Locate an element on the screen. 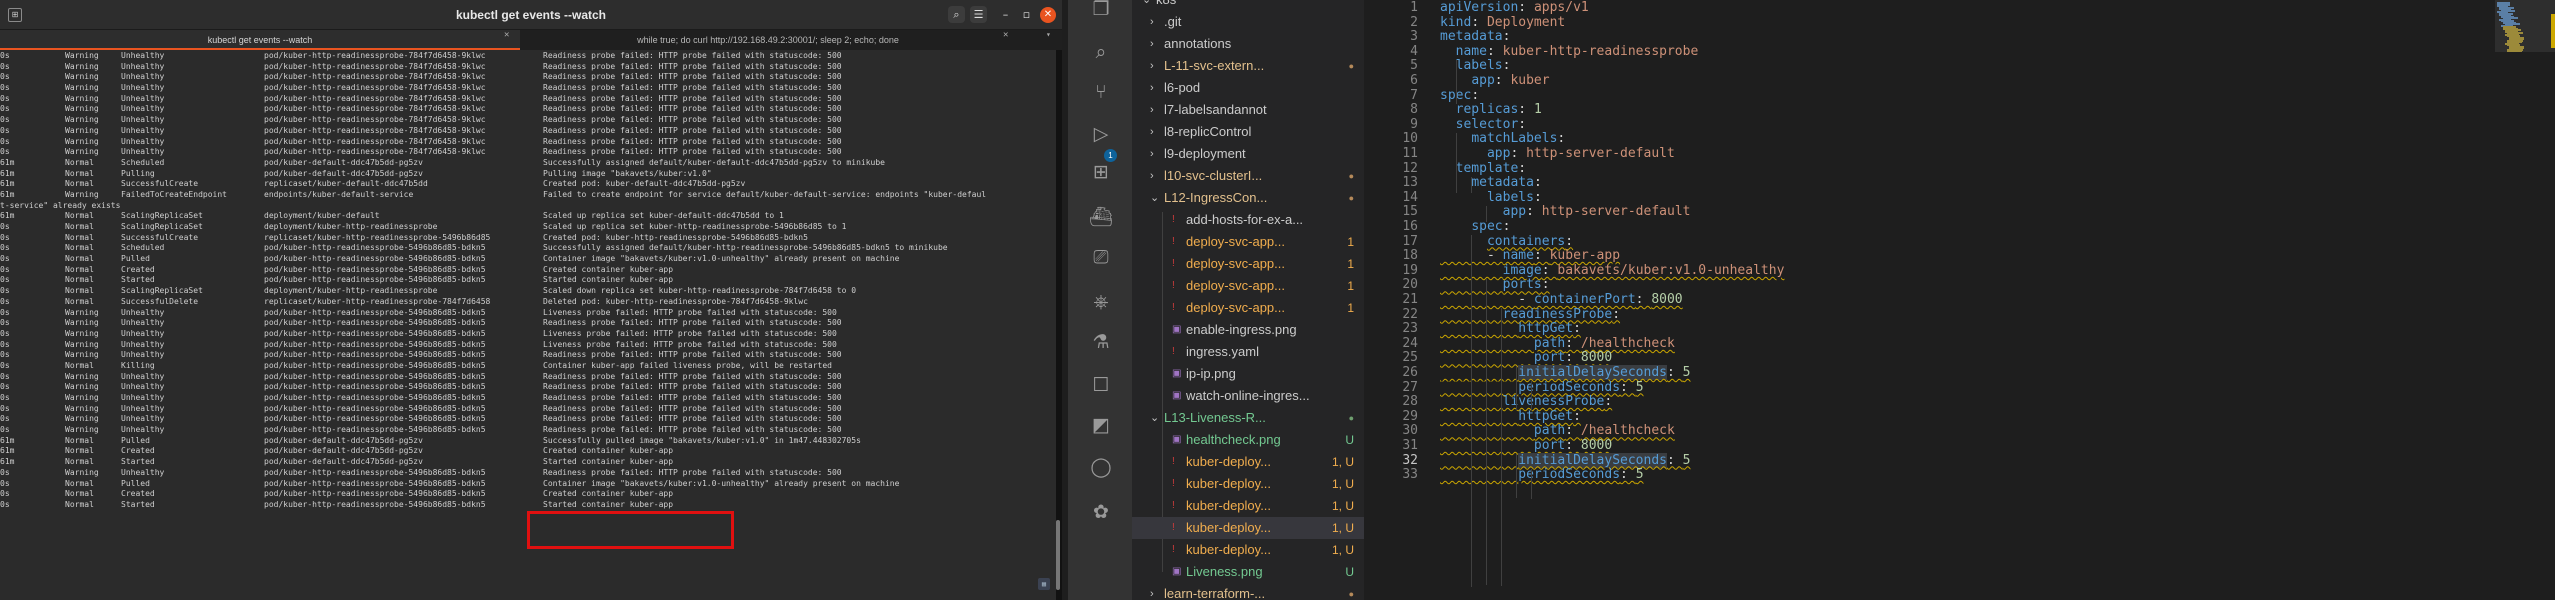  explorer-folder: › annotations is located at coordinates (1248, 44).